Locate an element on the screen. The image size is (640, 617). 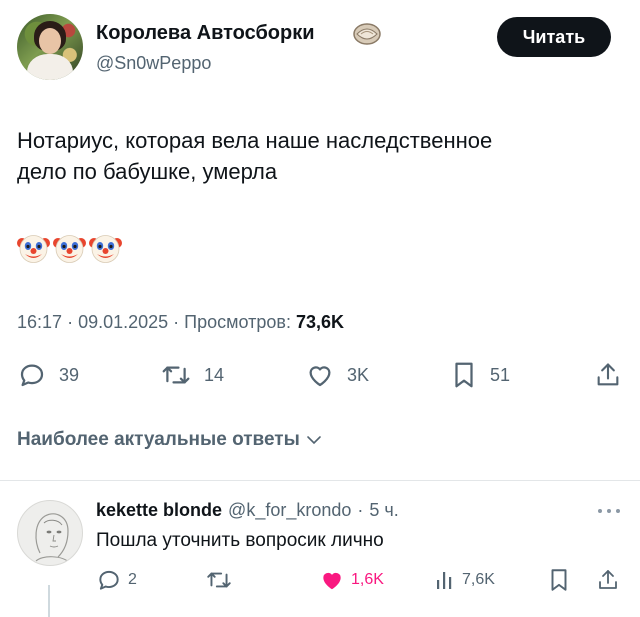
like-button: 3K is located at coordinates (337, 375).